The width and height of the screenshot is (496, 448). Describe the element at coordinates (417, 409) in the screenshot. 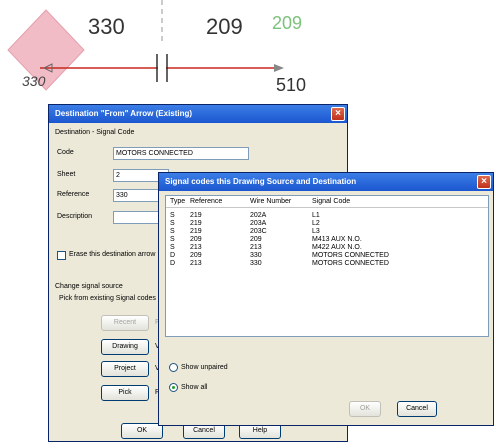

I see `codes-cancel-button: Cancel` at that location.